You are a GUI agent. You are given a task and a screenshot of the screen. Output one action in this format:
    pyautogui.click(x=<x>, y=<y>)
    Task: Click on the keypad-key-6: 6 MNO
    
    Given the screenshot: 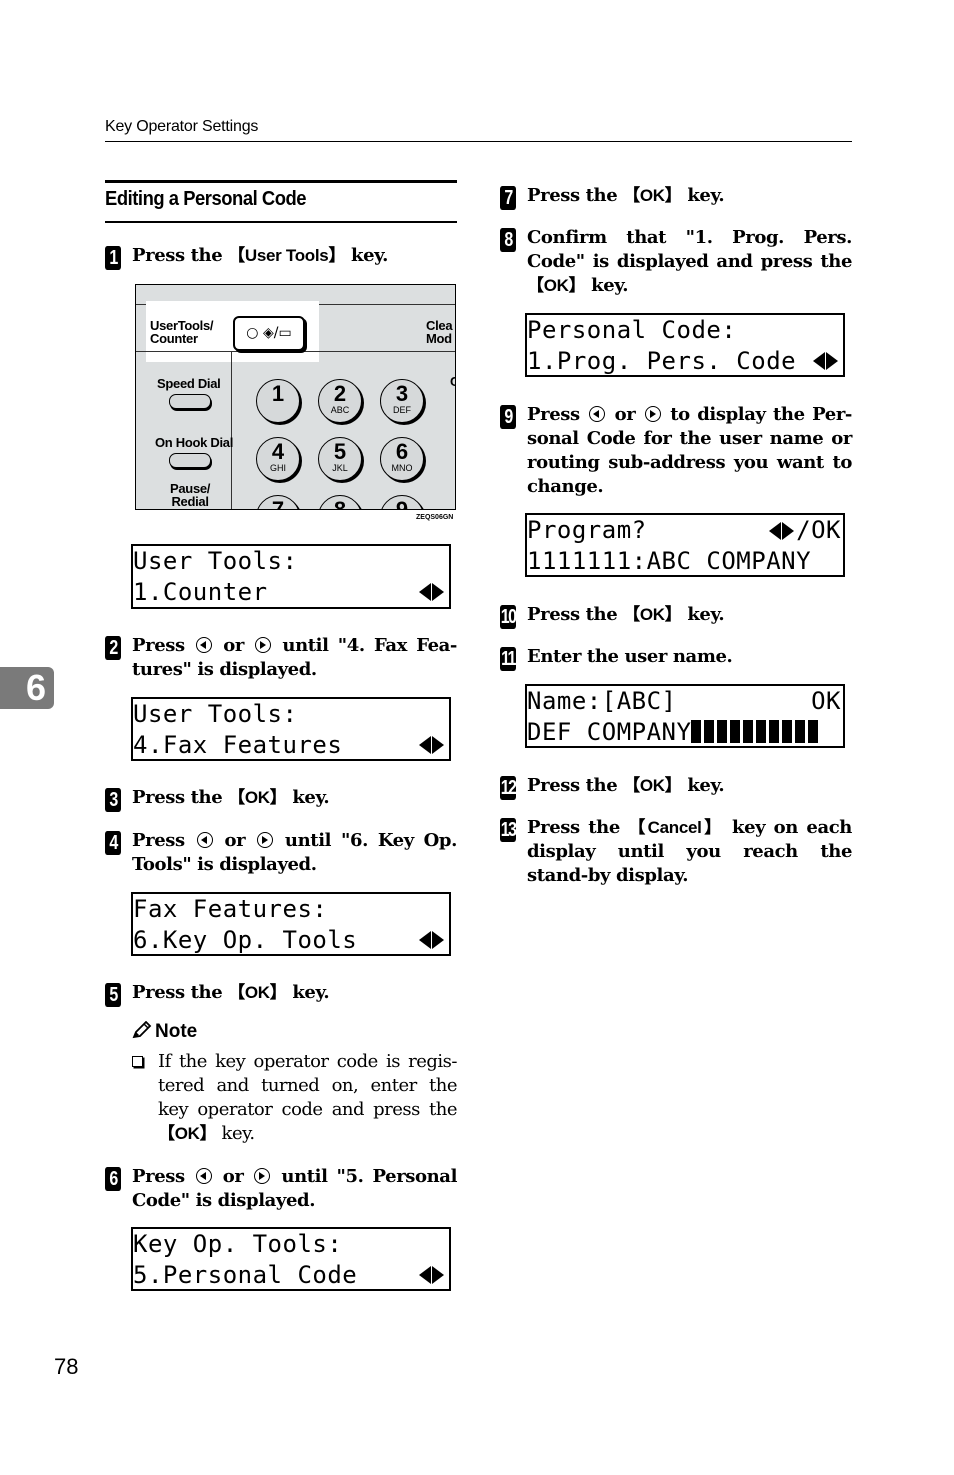 What is the action you would take?
    pyautogui.click(x=402, y=459)
    